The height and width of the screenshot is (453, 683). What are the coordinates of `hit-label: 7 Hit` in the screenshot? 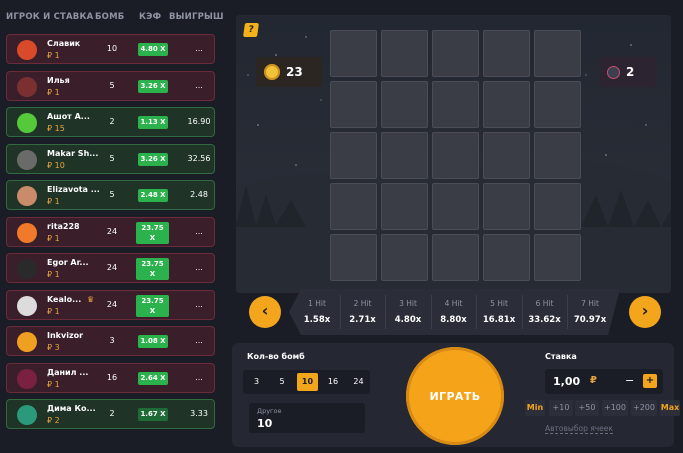 It's located at (590, 303).